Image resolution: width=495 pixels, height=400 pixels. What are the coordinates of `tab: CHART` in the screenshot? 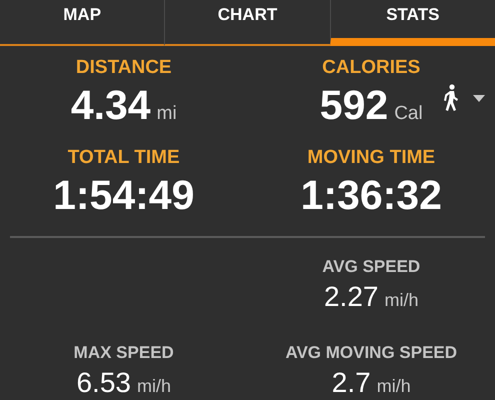 It's located at (247, 23).